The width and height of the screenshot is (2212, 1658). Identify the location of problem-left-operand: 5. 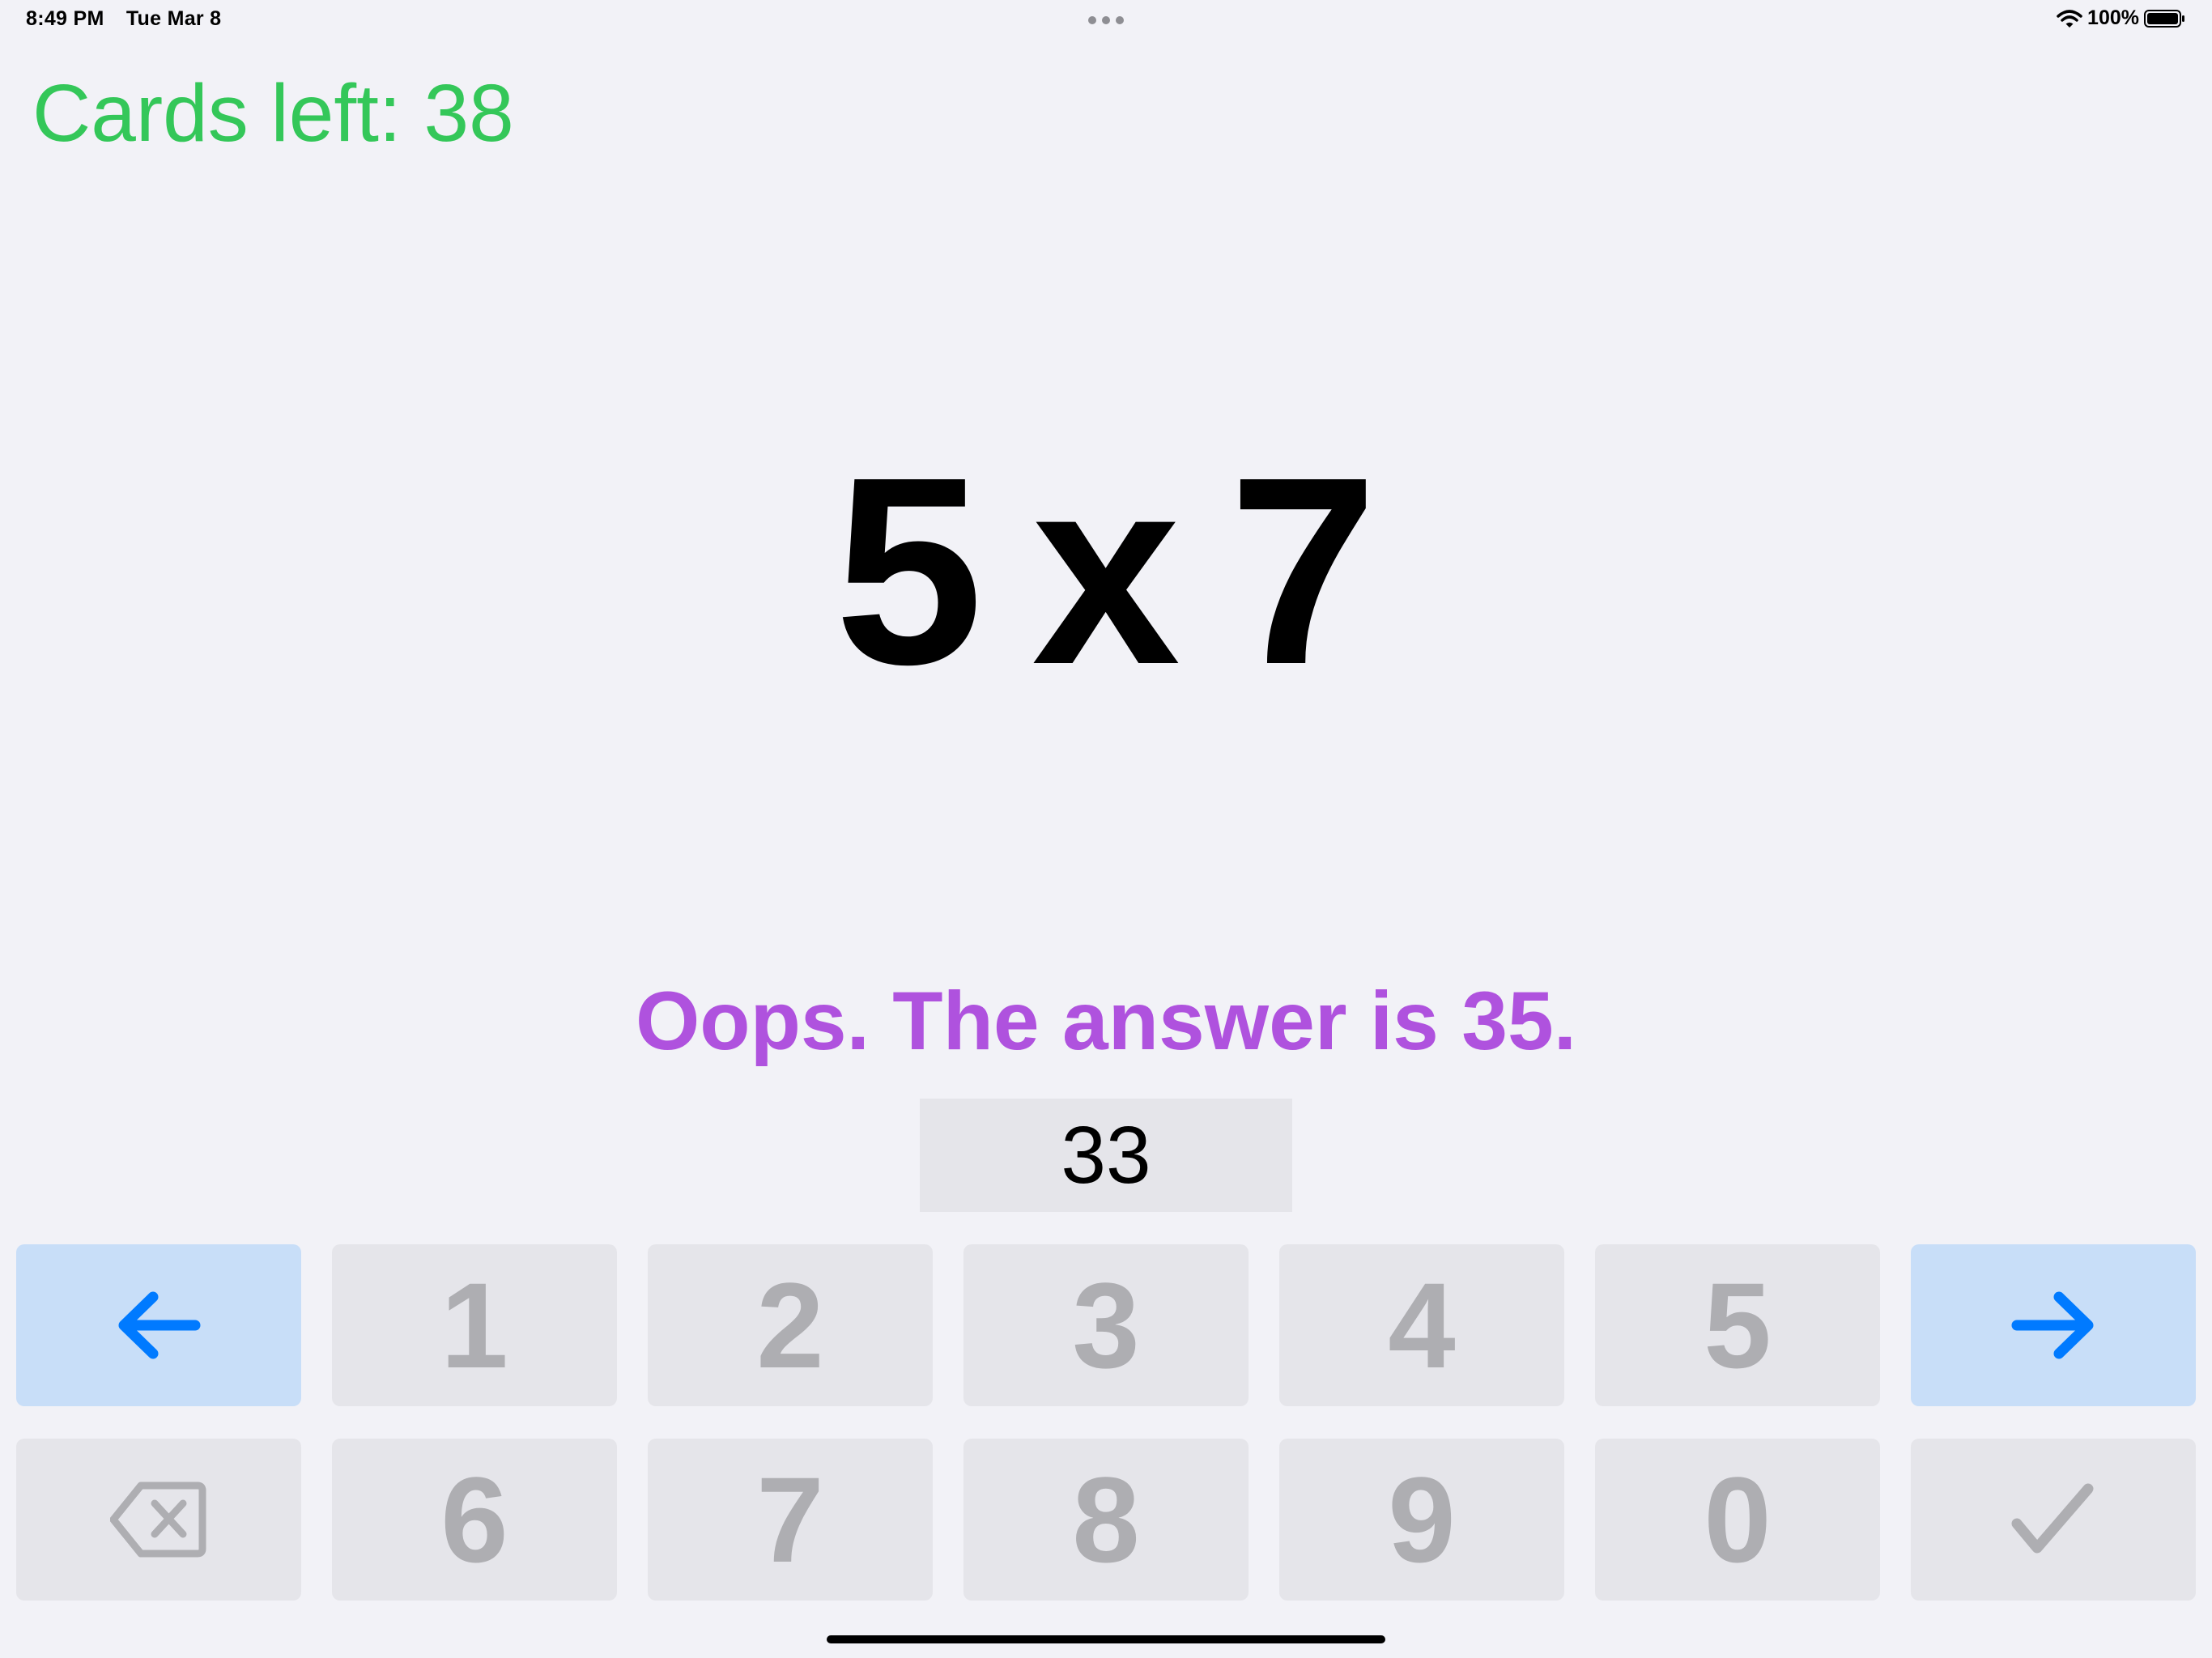
(909, 570).